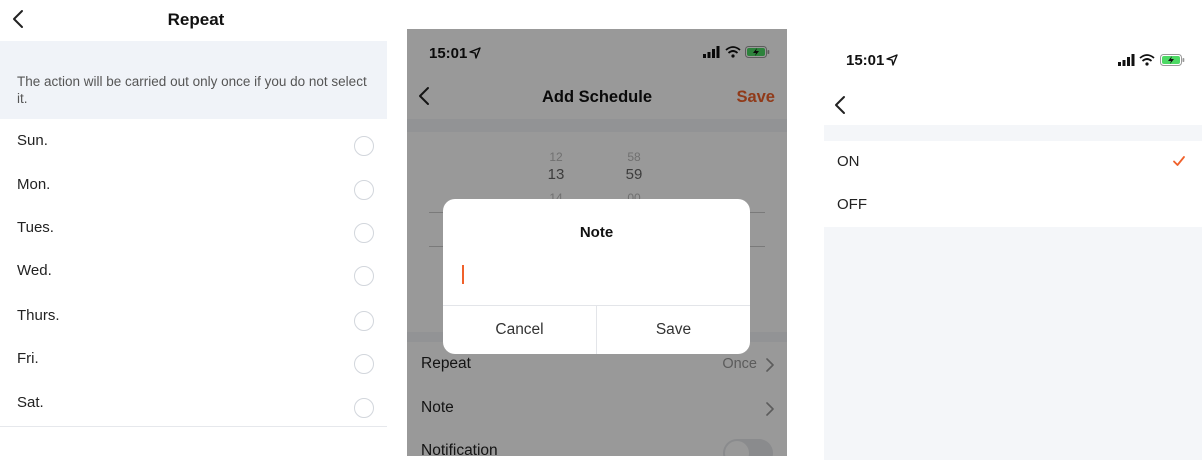  Describe the element at coordinates (596, 232) in the screenshot. I see `dialog-title: Note` at that location.